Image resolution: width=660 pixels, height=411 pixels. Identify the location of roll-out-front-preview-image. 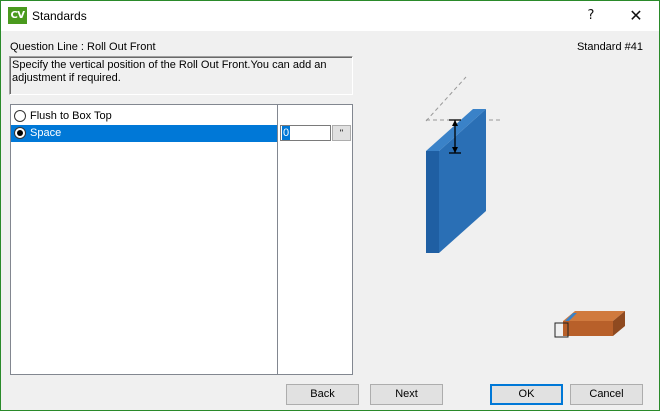
(463, 164).